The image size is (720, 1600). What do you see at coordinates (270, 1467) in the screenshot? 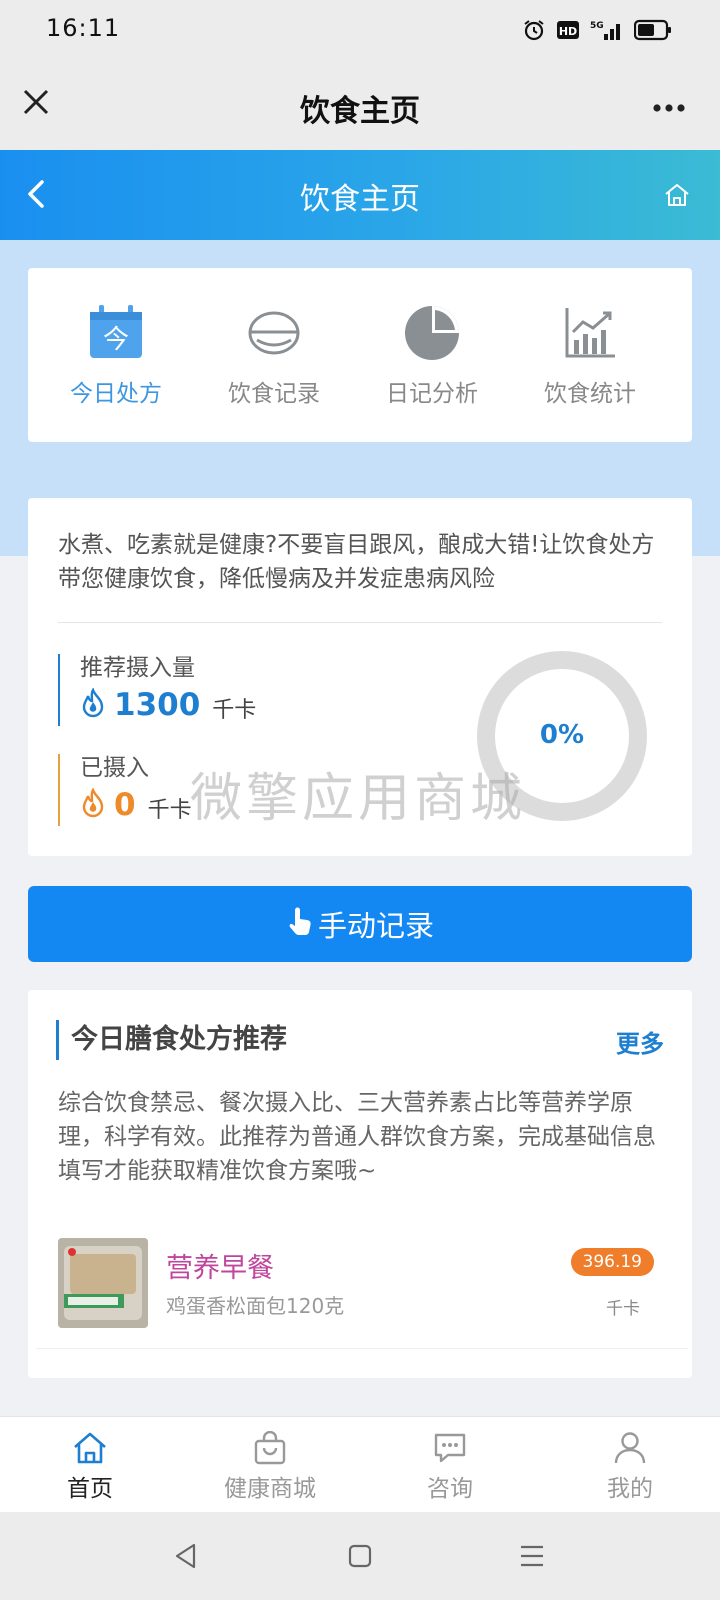
I see `tab-health-mall: 健康商城` at bounding box center [270, 1467].